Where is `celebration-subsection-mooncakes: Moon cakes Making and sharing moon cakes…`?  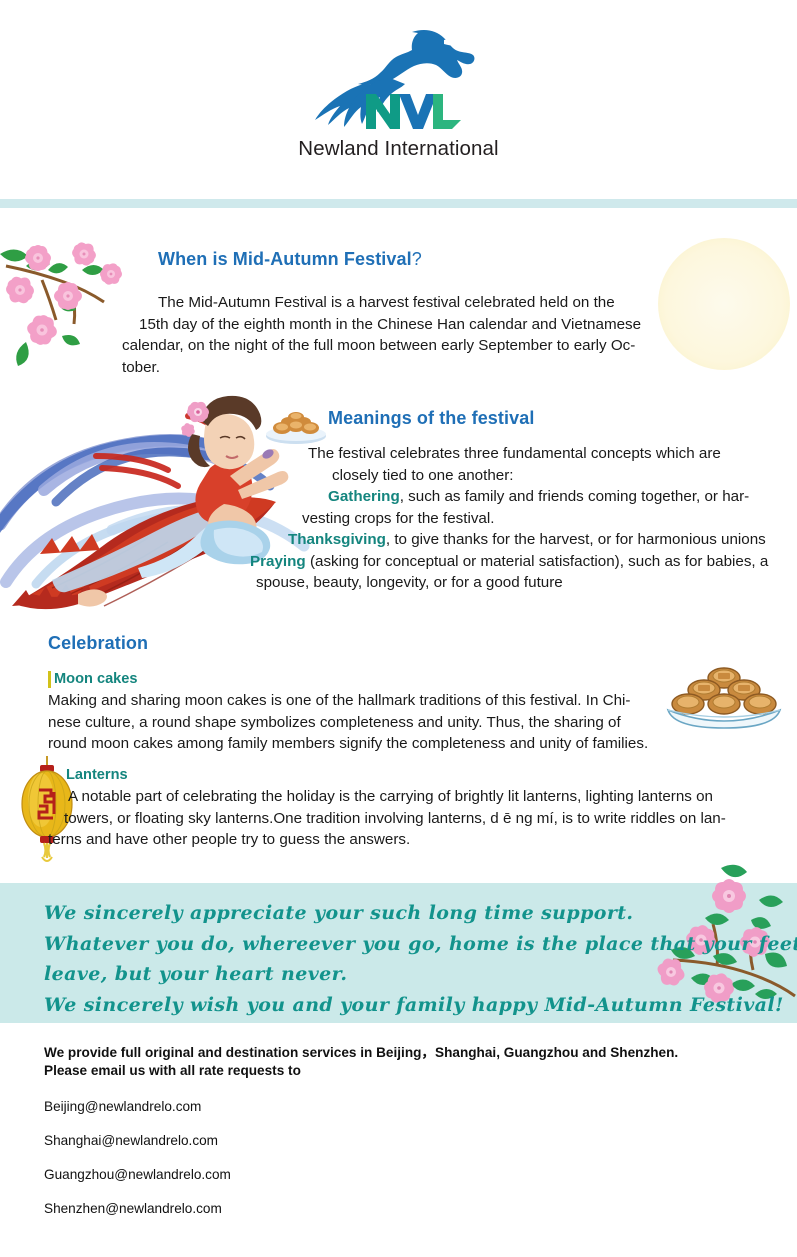
celebration-subsection-mooncakes: Moon cakes Making and sharing moon cakes… is located at coordinates (353, 713).